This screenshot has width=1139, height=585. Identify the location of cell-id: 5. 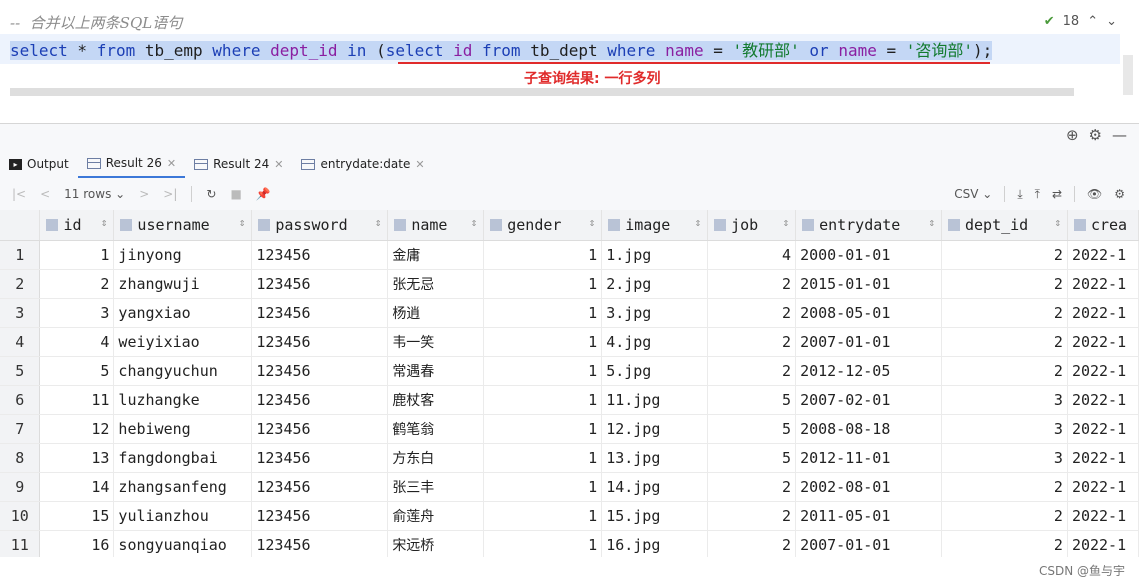
(77, 371).